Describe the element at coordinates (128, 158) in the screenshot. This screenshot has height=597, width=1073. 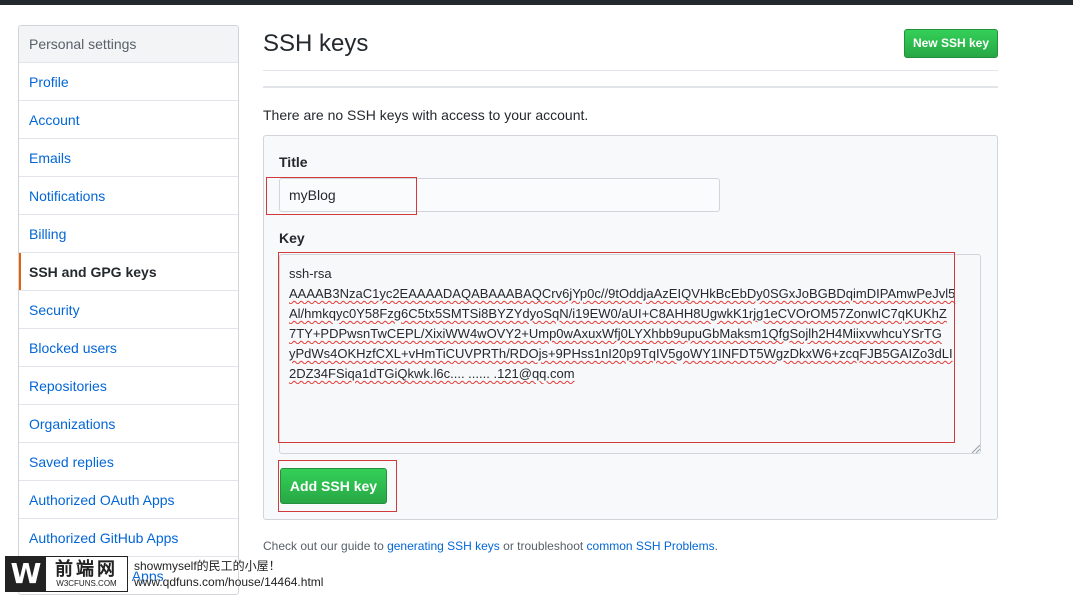
I see `sidebar-item-emails: Emails` at that location.